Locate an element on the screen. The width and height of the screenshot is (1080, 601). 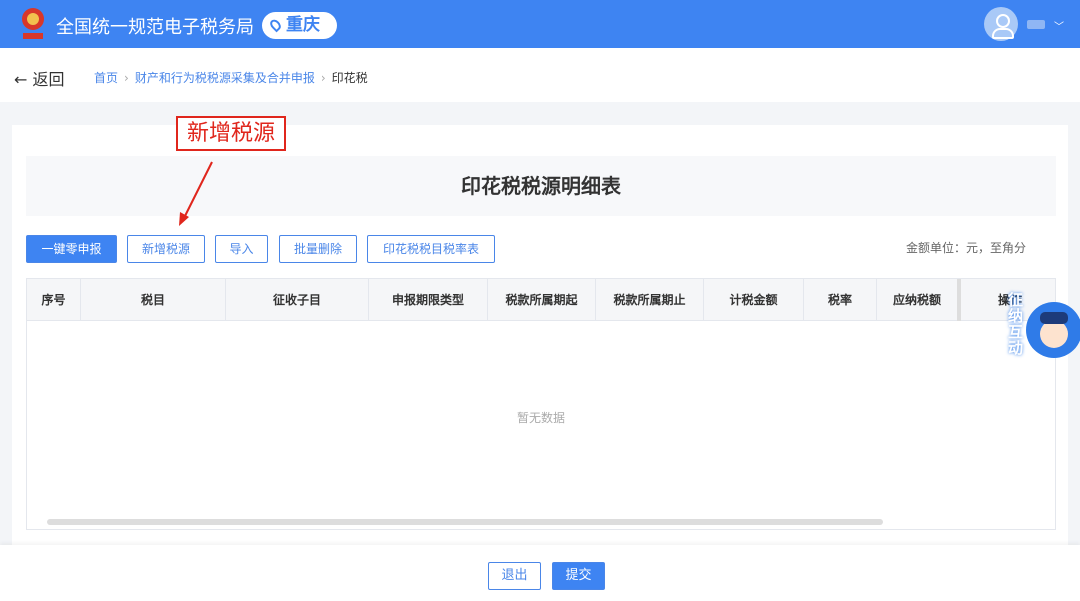
batch-delete-button: 批量删除 is located at coordinates (318, 249).